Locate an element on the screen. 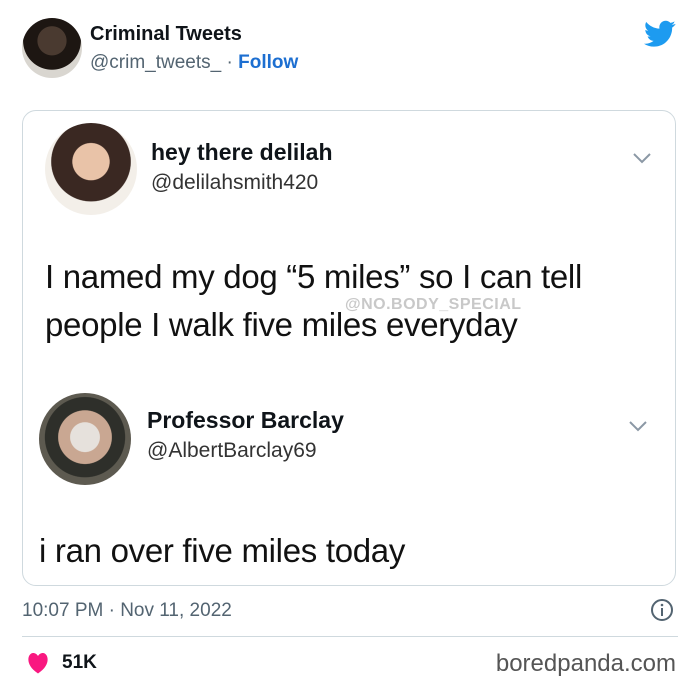 Image resolution: width=700 pixels, height=690 pixels. post-author-handle: @delilahsmith420 is located at coordinates (235, 182).